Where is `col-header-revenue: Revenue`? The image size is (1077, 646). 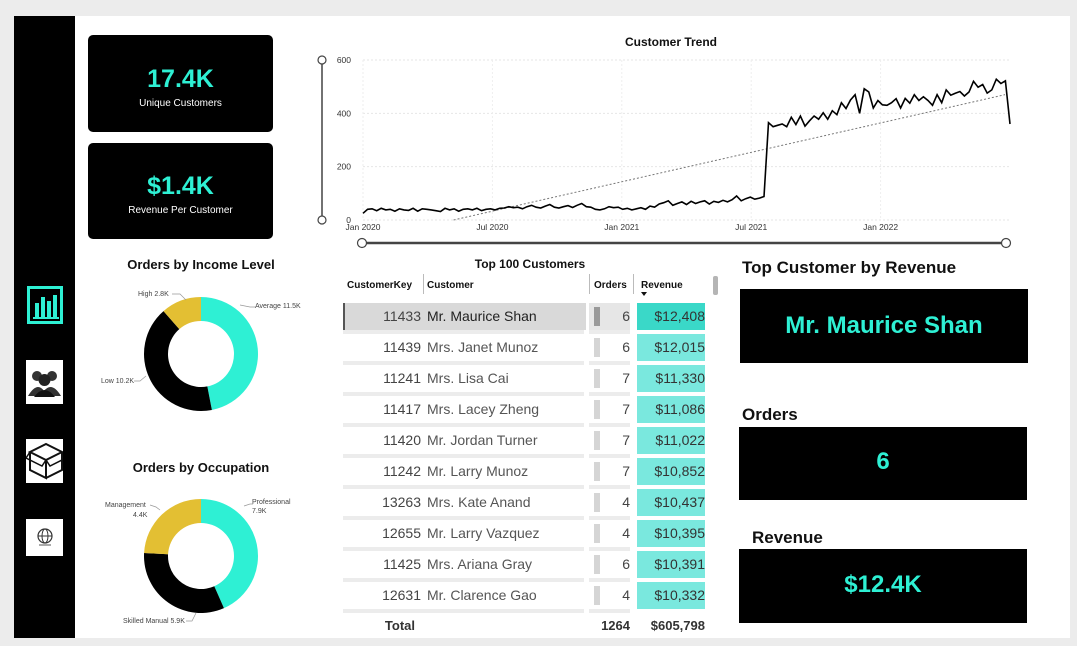
col-header-revenue: Revenue is located at coordinates (662, 285).